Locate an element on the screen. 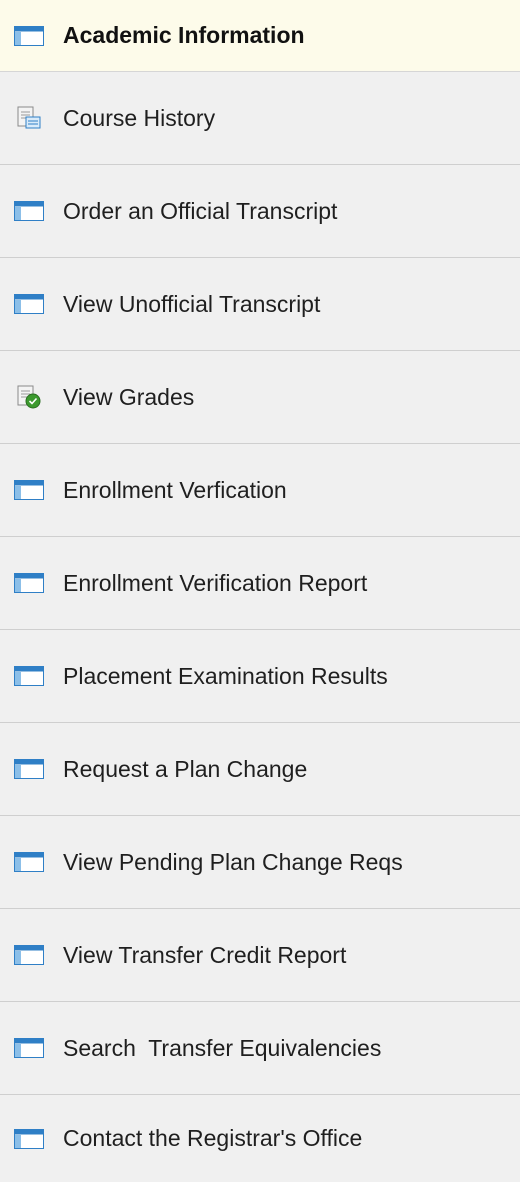  menu-item-label: View Pending Plan Change Reqs is located at coordinates (233, 861).